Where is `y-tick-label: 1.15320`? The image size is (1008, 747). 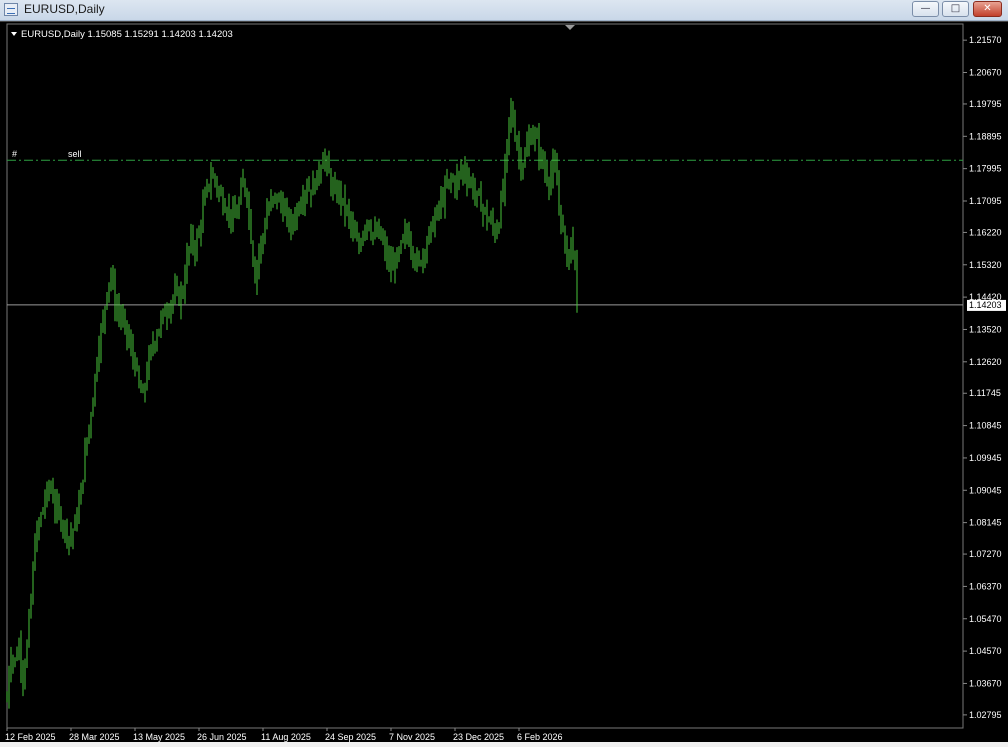
y-tick-label: 1.15320 is located at coordinates (985, 265).